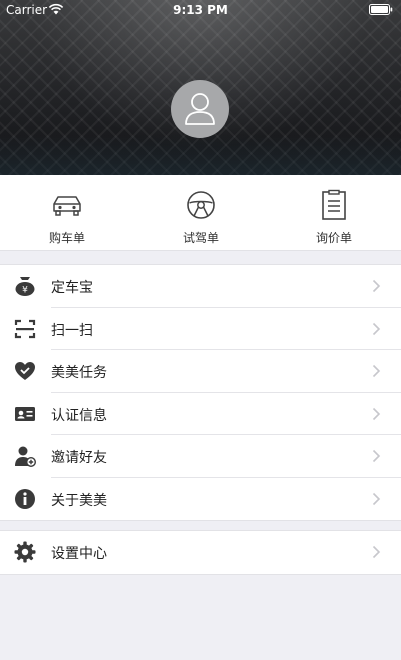  Describe the element at coordinates (25, 456) in the screenshot. I see `add-user-icon` at that location.